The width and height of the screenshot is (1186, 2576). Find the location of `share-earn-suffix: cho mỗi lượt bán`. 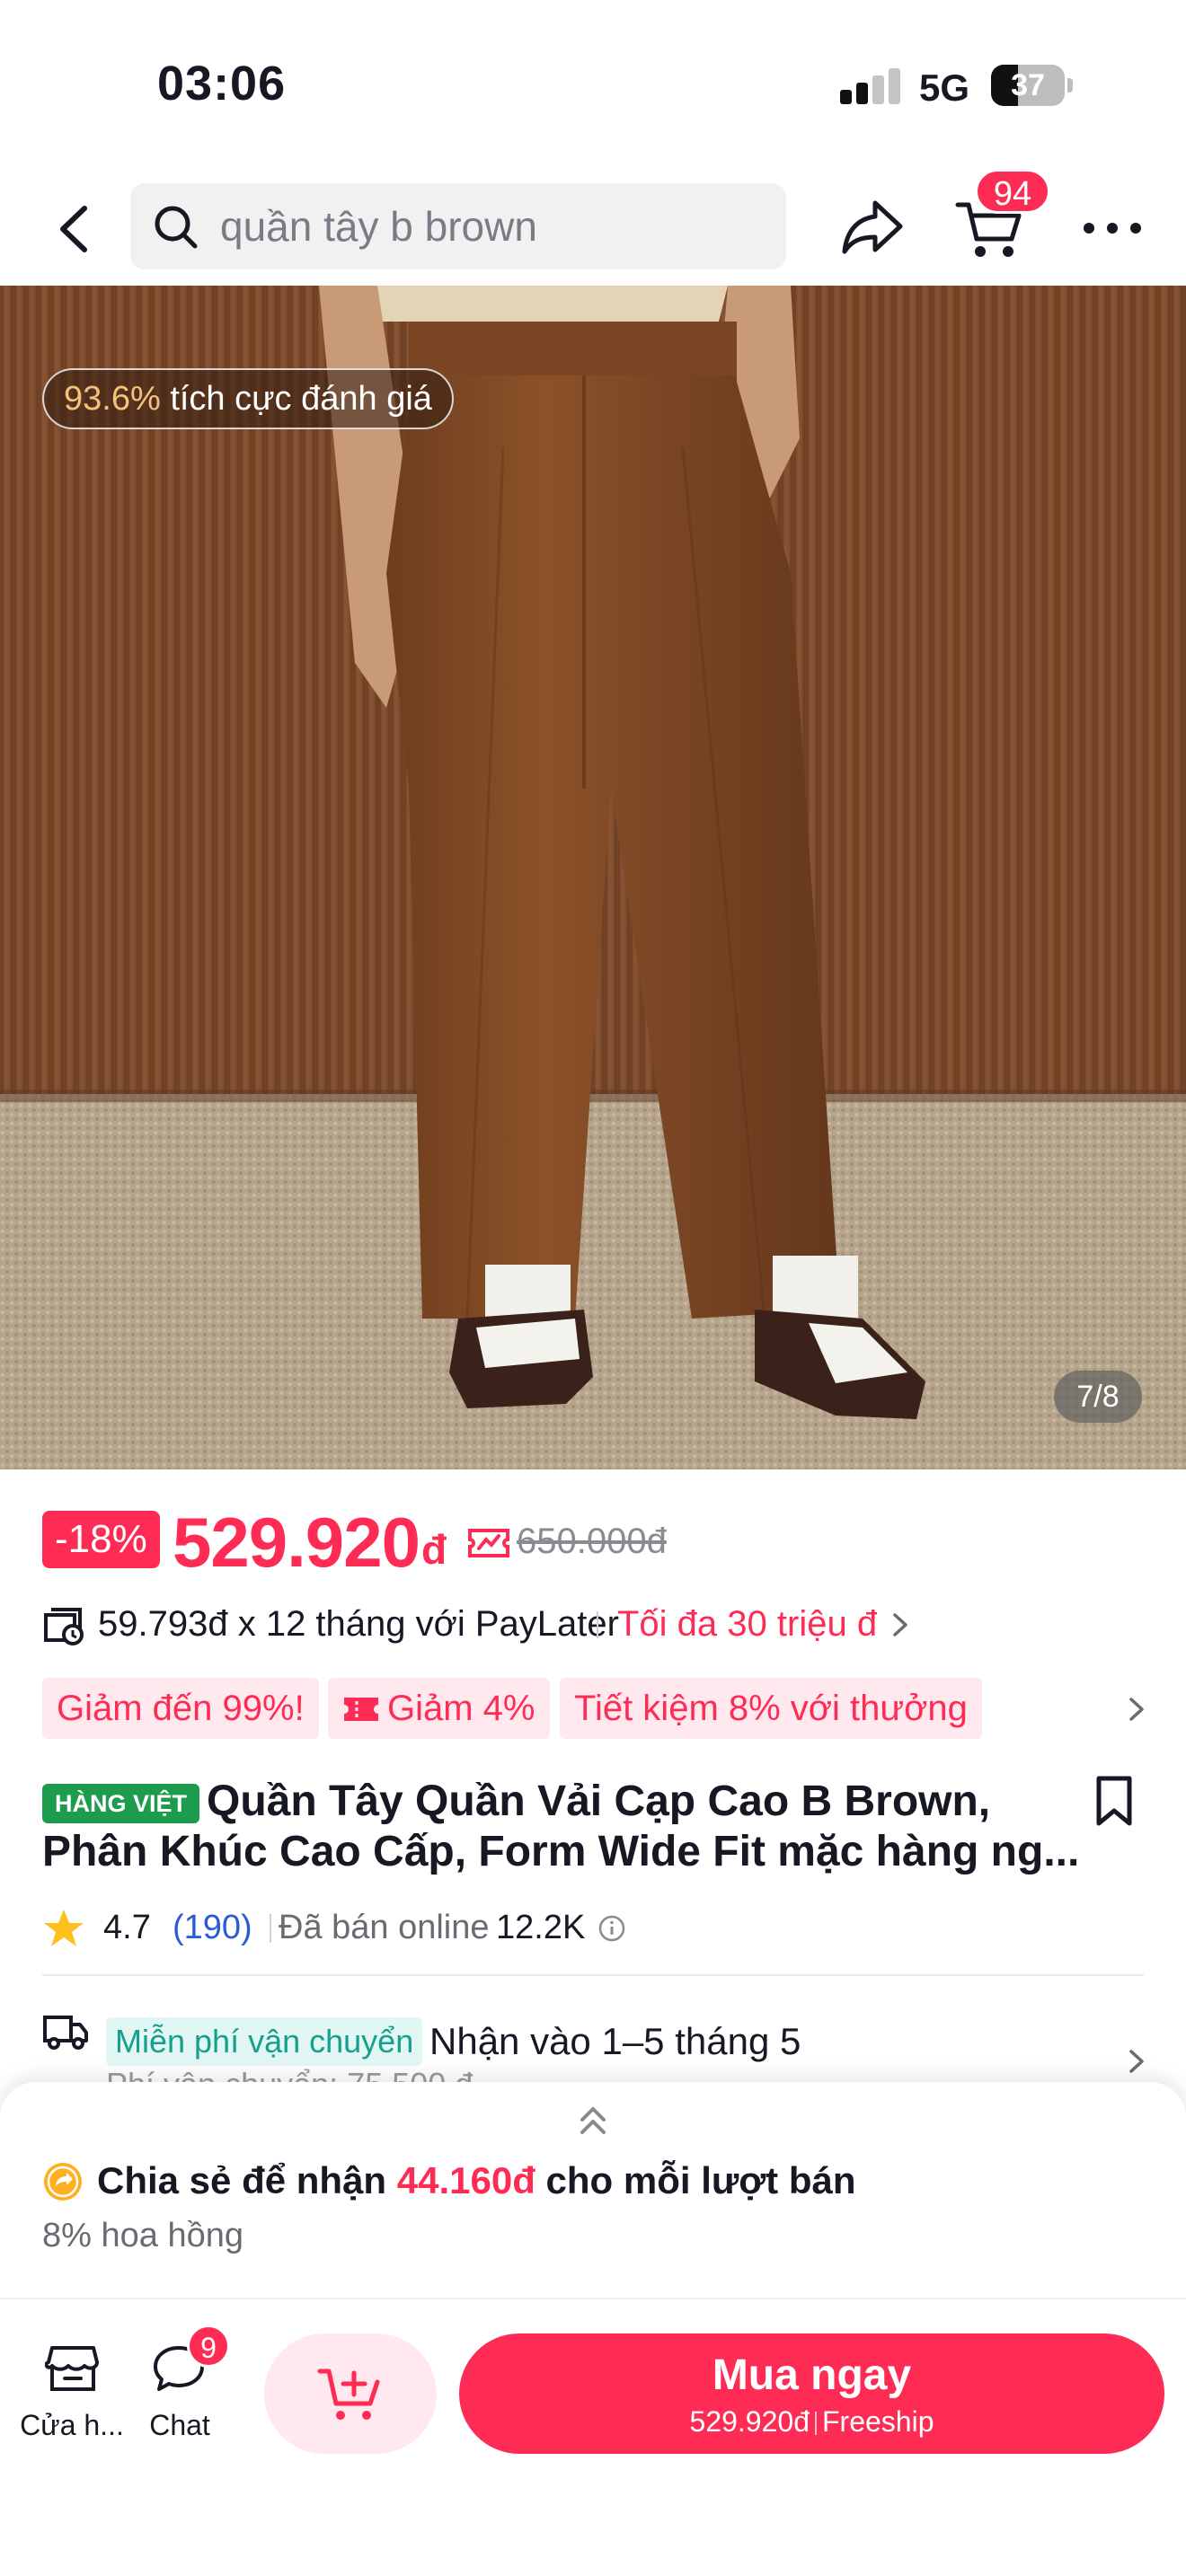

share-earn-suffix: cho mỗi lượt bán is located at coordinates (700, 2180).